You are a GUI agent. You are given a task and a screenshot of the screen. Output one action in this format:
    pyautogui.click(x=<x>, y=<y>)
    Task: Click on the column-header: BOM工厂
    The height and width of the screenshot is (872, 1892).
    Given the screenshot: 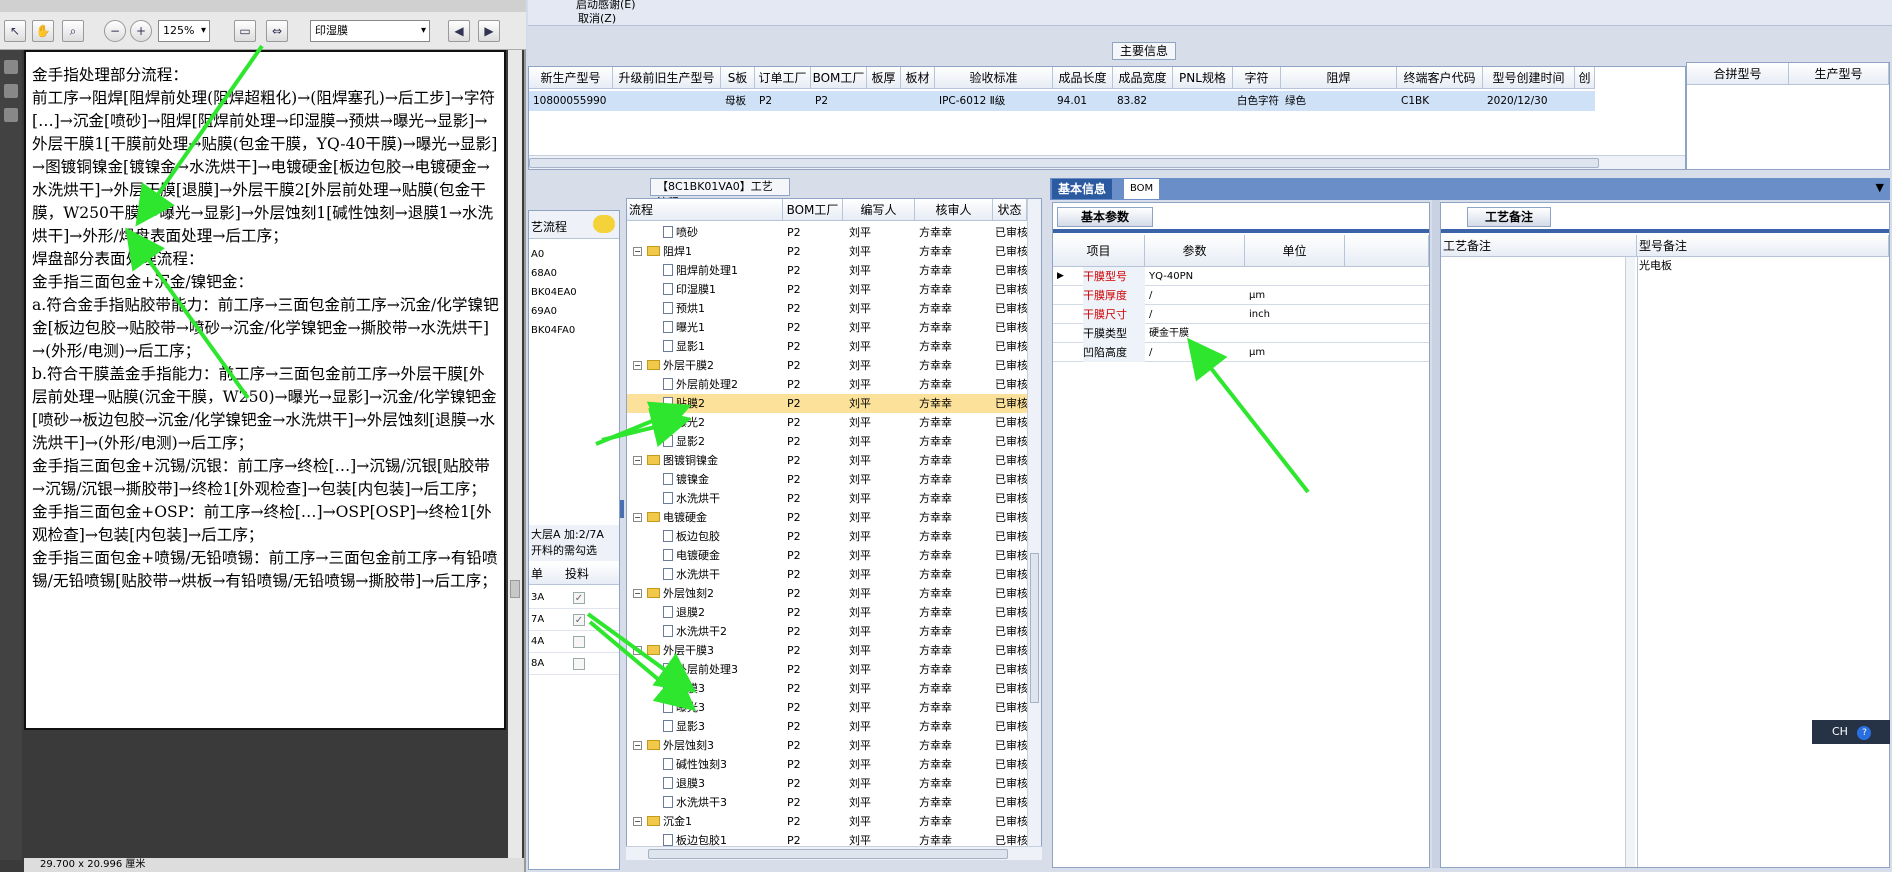 What is the action you would take?
    pyautogui.click(x=839, y=78)
    